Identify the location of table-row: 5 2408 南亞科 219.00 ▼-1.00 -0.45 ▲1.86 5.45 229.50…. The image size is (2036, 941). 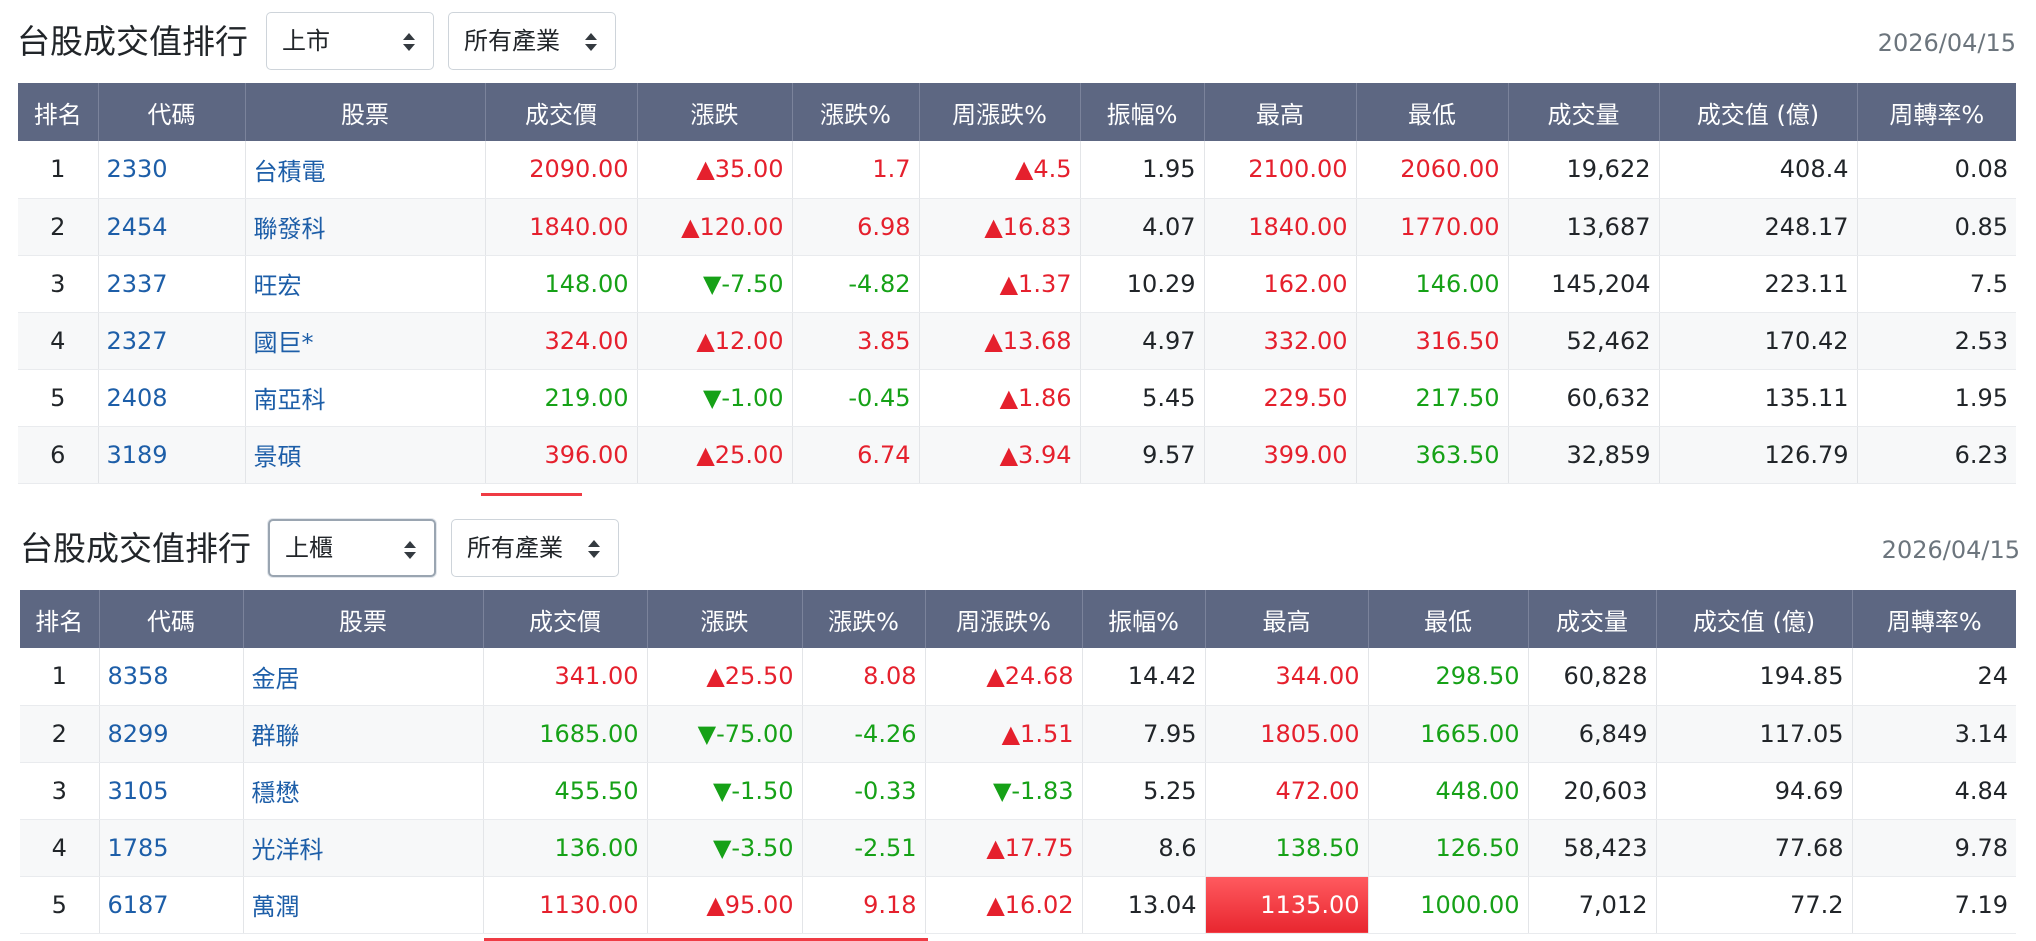
(1017, 398).